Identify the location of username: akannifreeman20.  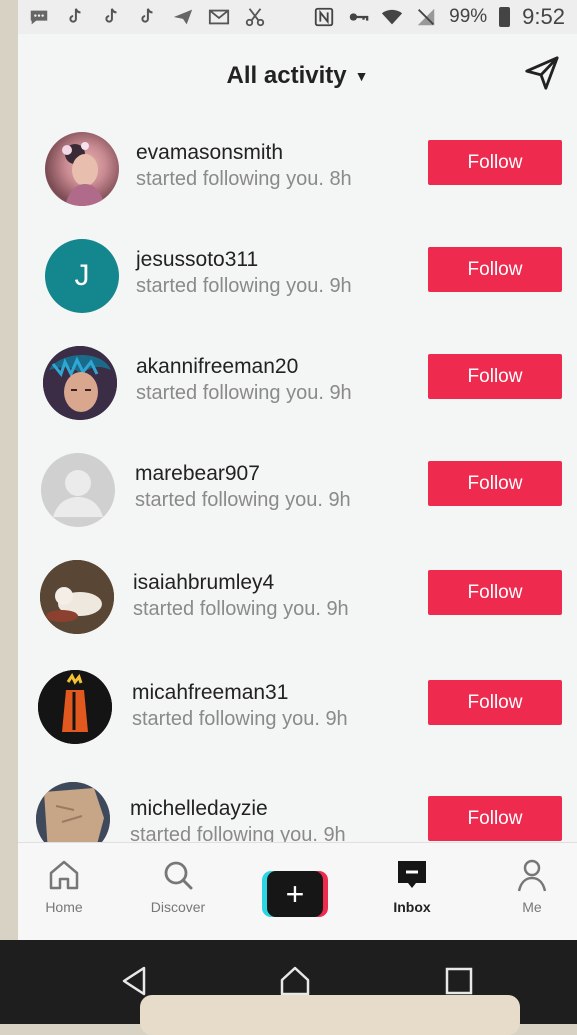
(244, 367).